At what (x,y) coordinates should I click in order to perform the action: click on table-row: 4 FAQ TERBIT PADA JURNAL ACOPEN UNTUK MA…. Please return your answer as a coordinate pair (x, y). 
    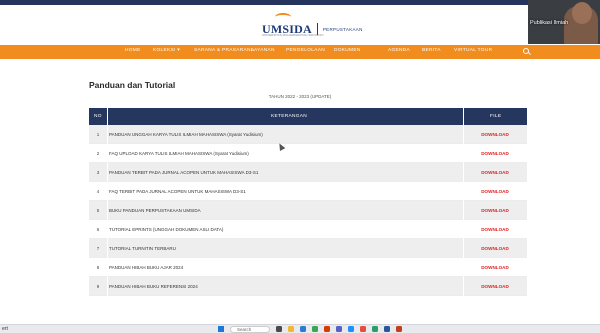
    Looking at the image, I should click on (308, 191).